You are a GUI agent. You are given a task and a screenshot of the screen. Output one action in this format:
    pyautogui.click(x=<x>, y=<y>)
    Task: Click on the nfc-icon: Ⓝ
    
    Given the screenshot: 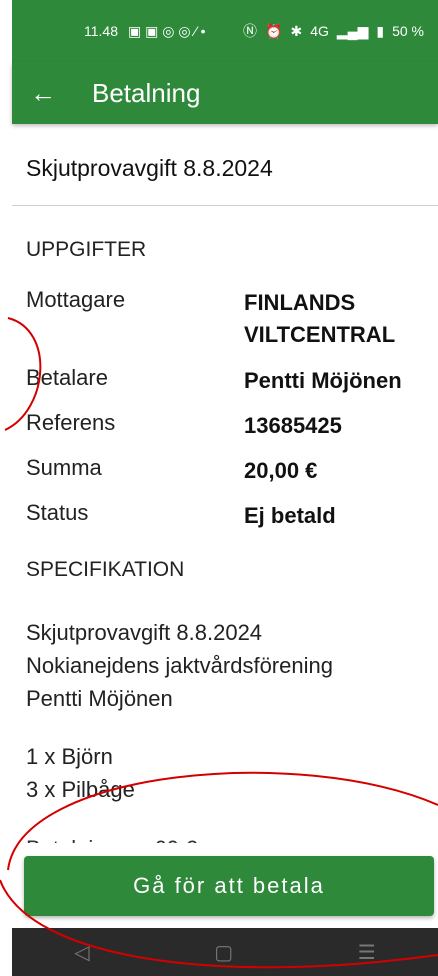 What is the action you would take?
    pyautogui.click(x=250, y=31)
    